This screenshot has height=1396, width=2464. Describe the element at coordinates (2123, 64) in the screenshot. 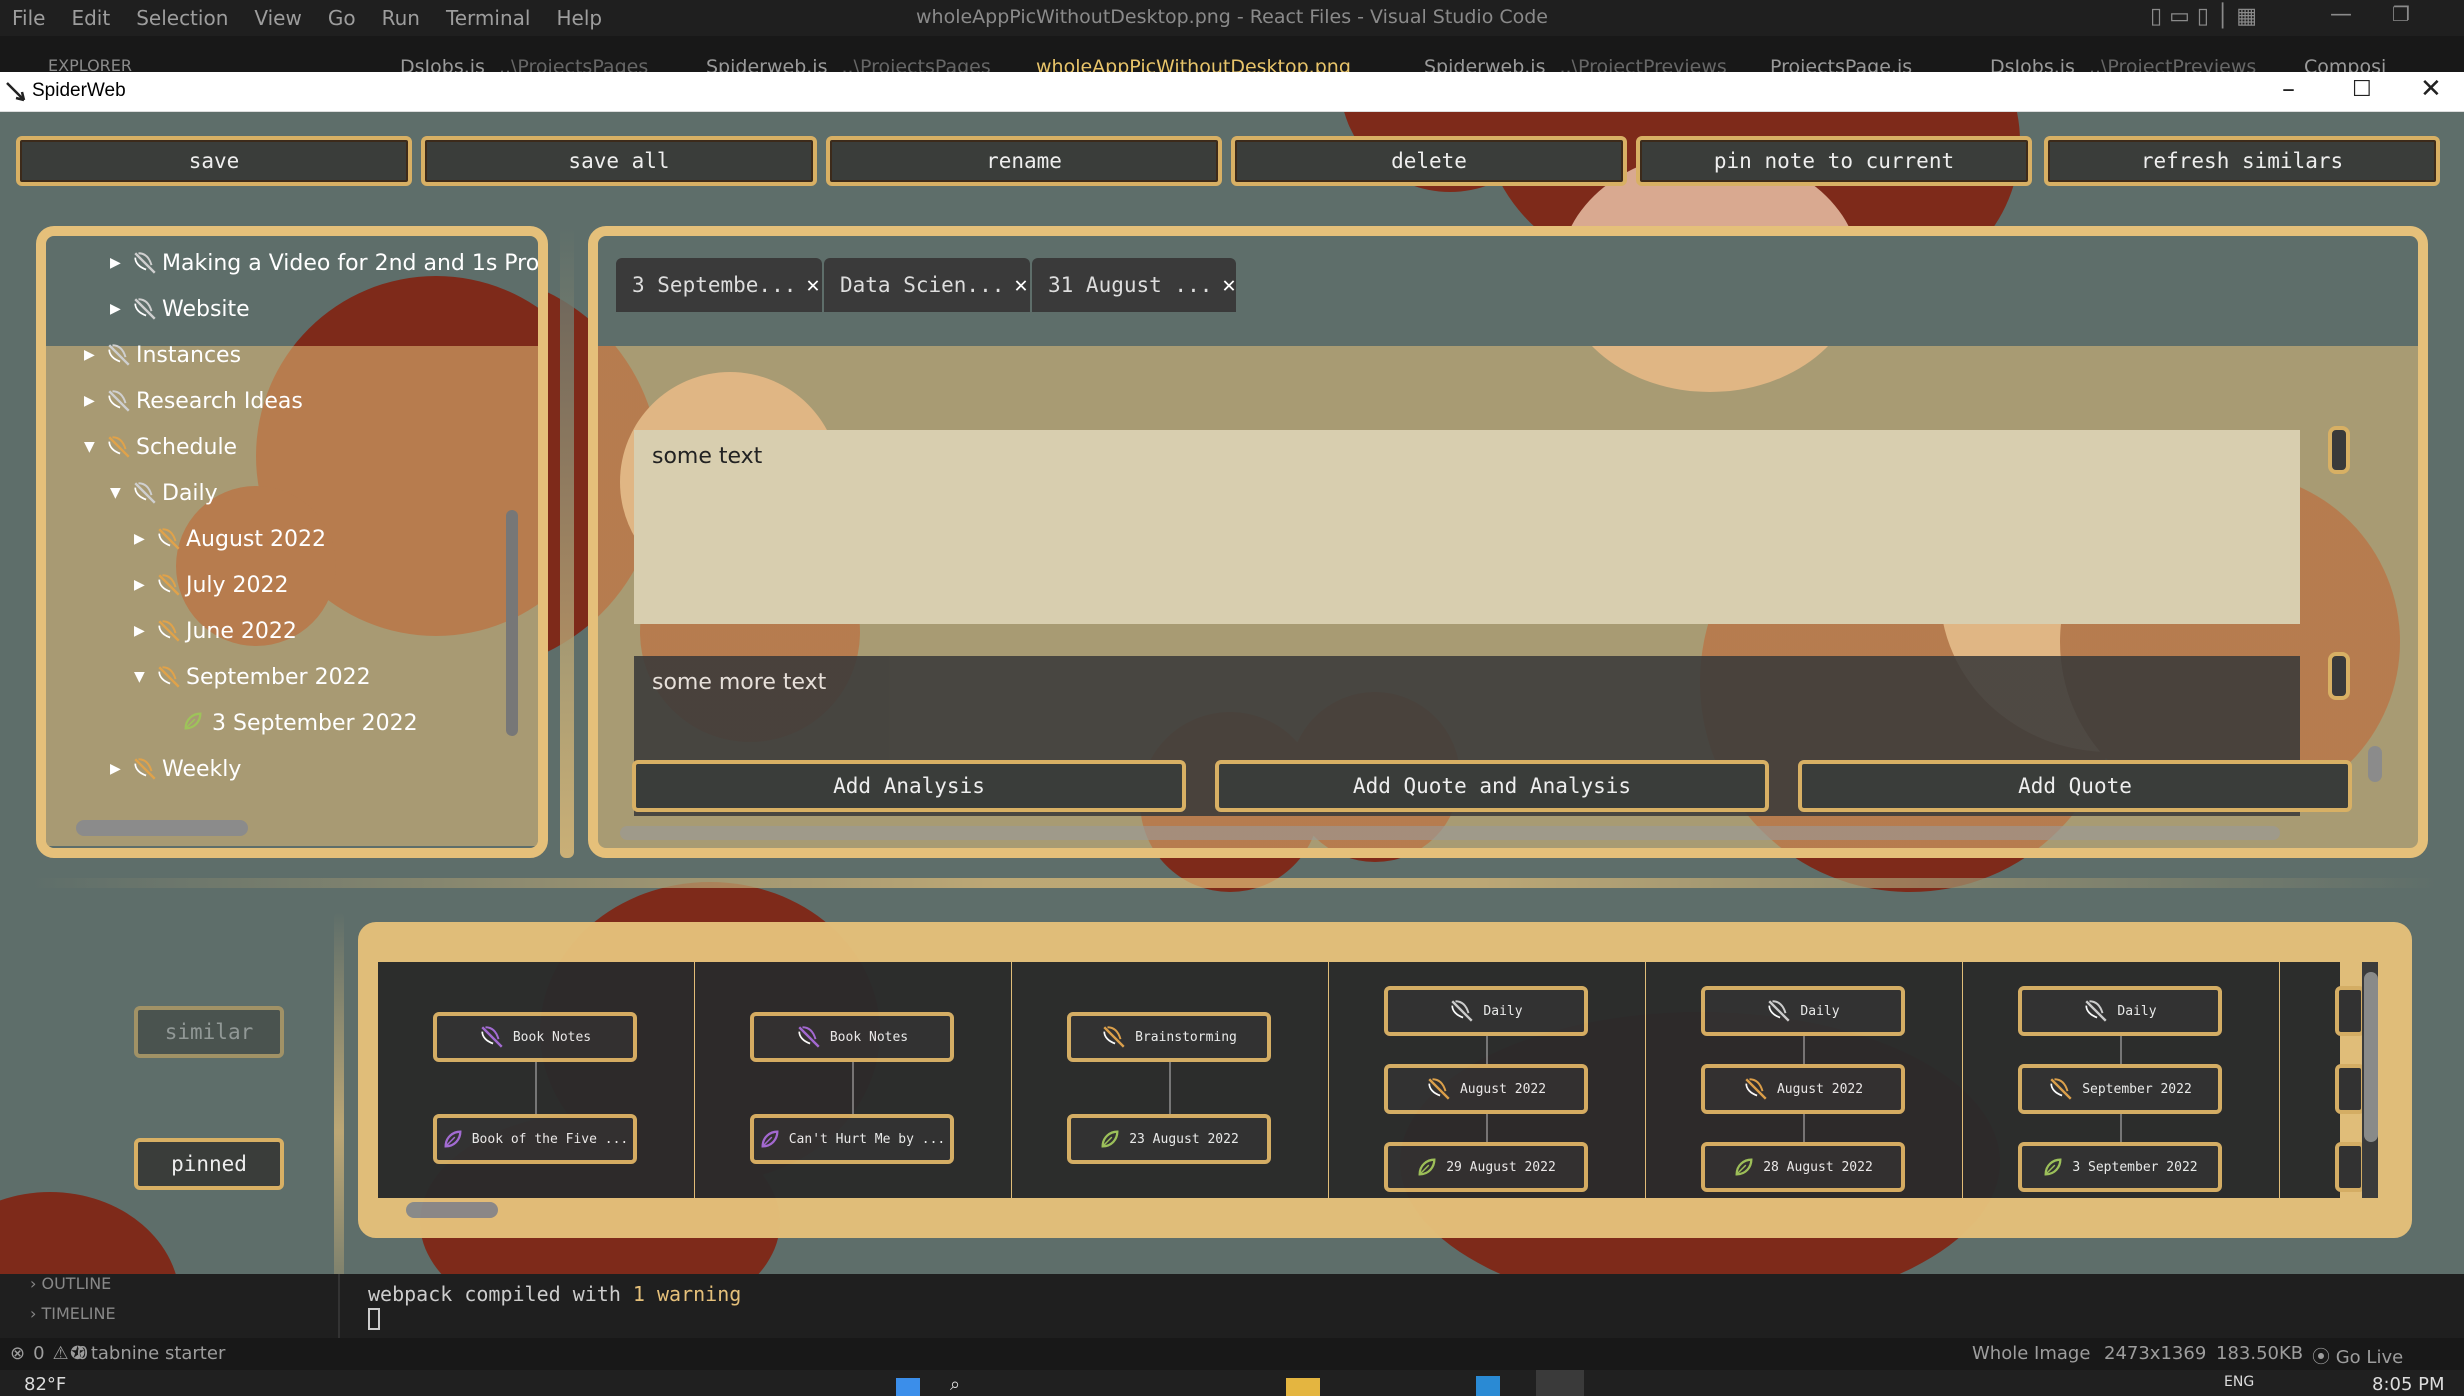

I see `vscode-tab: DsJobs.js ..\ProjectPreviews` at that location.